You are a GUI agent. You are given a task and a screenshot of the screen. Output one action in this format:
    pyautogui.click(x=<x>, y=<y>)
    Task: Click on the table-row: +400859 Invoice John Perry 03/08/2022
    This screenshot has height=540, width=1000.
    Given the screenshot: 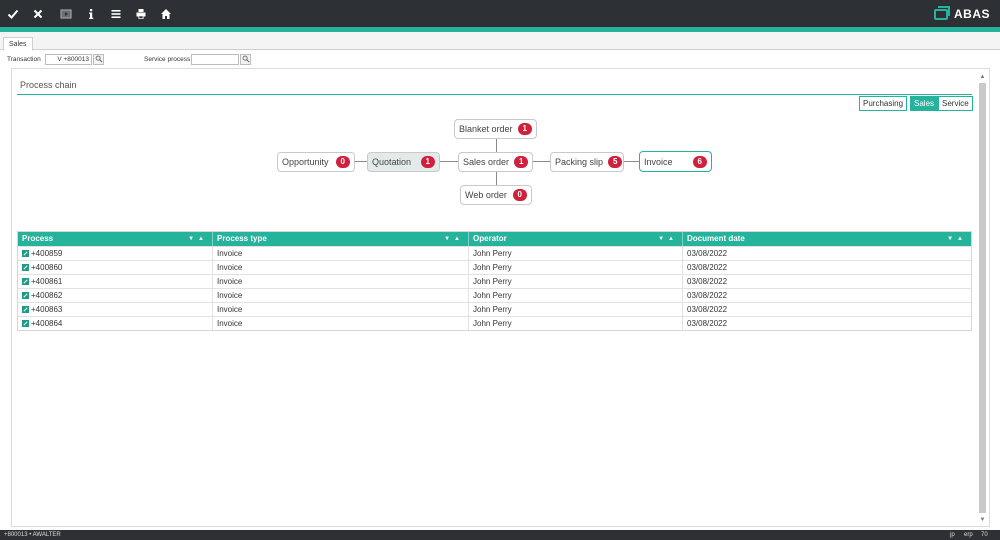 What is the action you would take?
    pyautogui.click(x=494, y=253)
    